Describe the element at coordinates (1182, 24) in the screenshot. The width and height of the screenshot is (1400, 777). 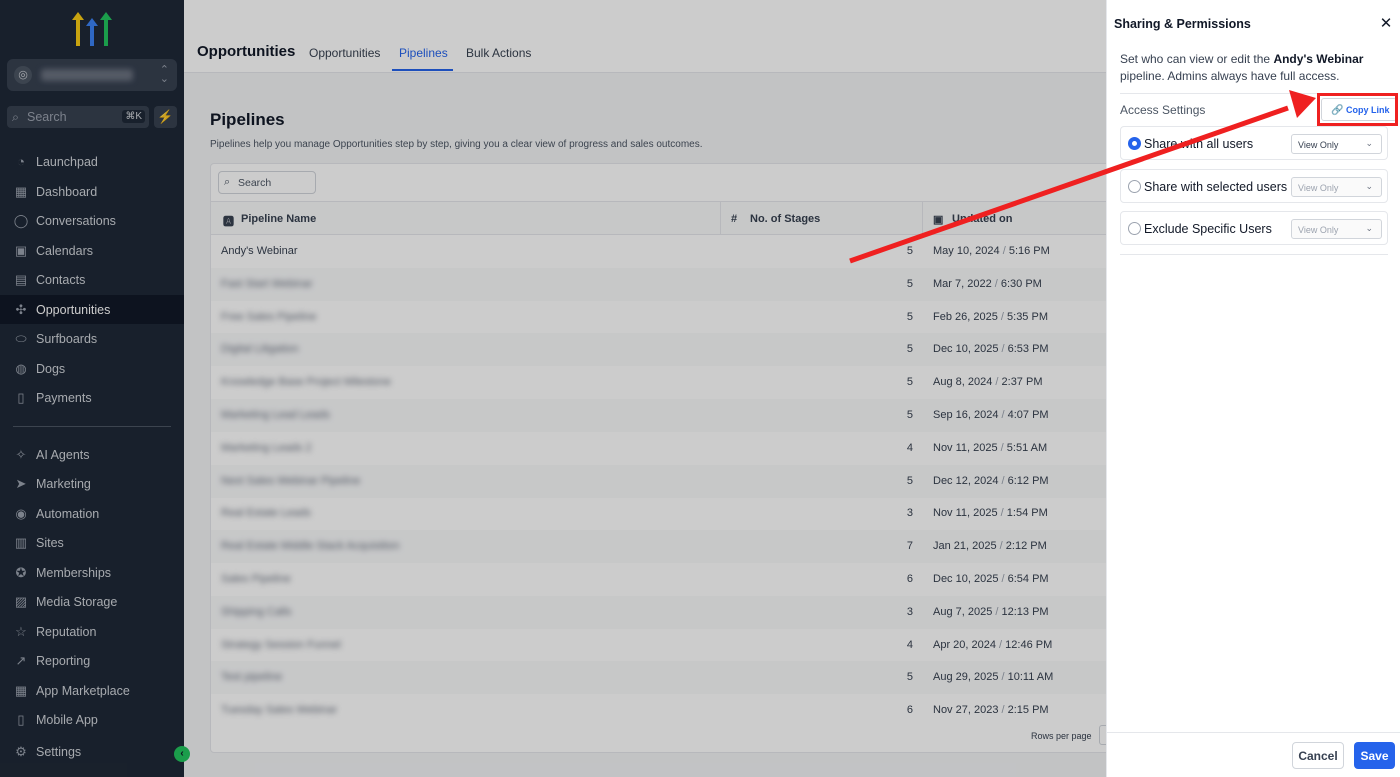
I see `panel-title: Sharing & Permissions` at that location.